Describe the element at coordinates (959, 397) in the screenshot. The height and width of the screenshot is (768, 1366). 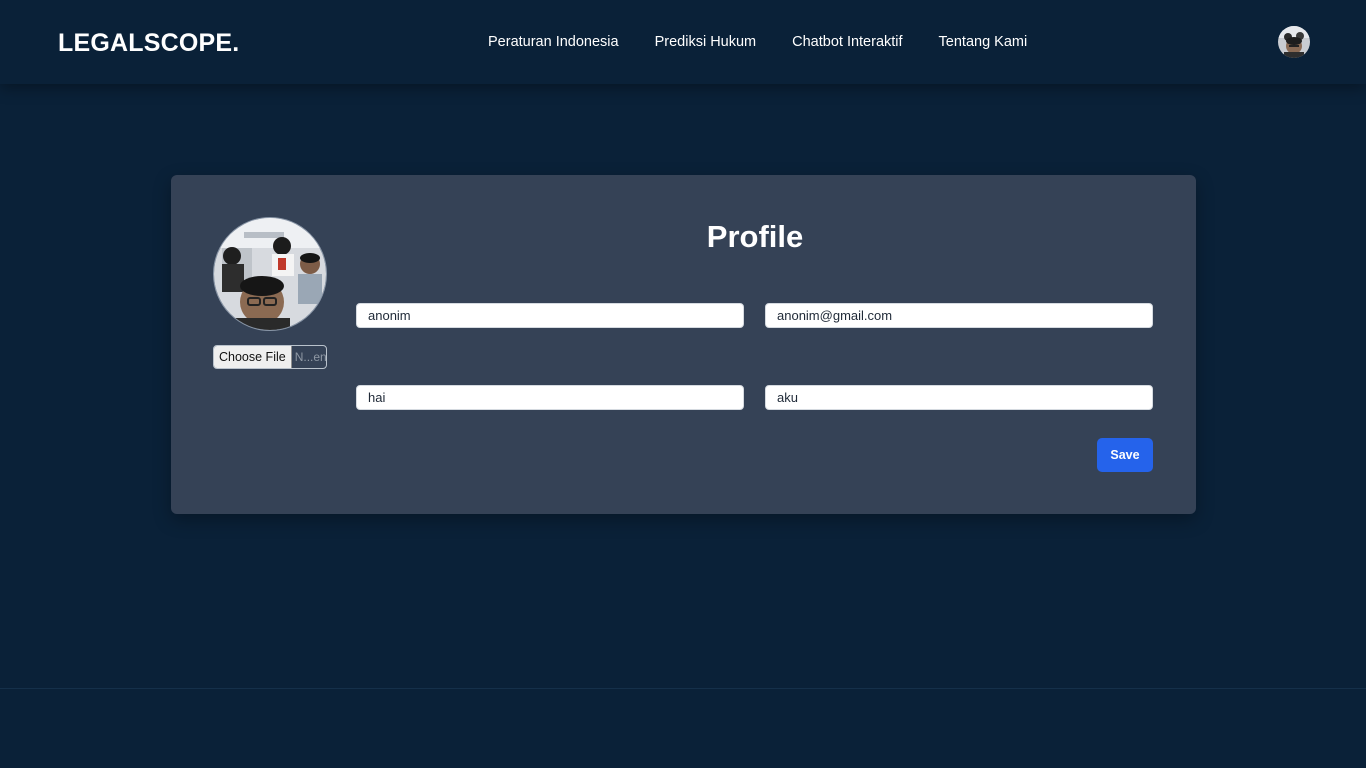
I see `profile-field-4-input` at that location.